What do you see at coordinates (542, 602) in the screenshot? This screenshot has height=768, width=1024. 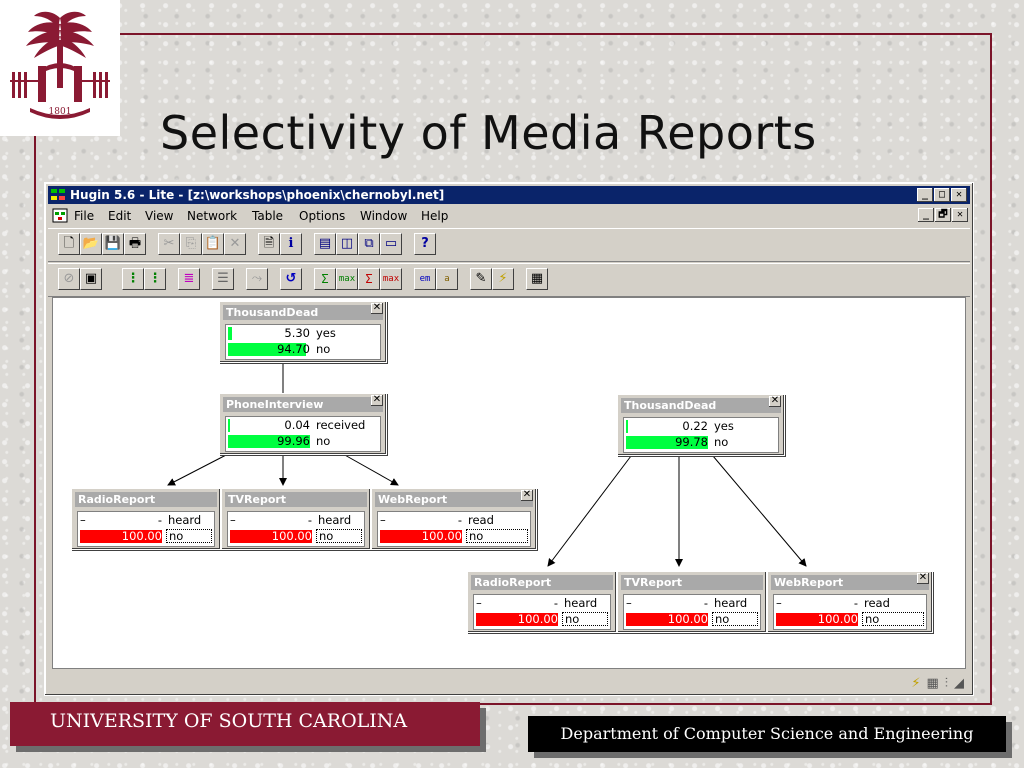 I see `node-radioreport-right: RadioReport – - heard 100.00 no` at bounding box center [542, 602].